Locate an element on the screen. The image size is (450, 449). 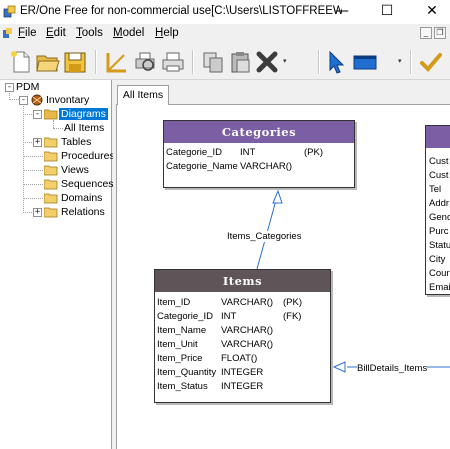
entity-attribute-row: Item_Price FLOAT() is located at coordinates (243, 360).